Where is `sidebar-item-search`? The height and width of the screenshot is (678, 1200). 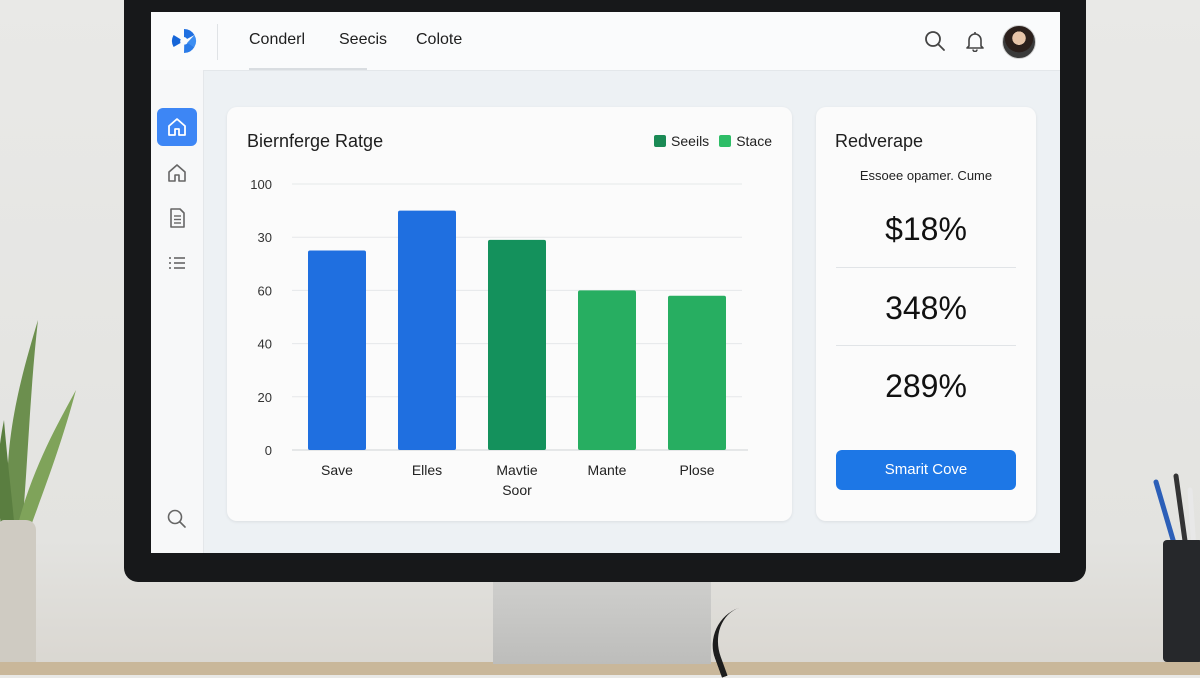 sidebar-item-search is located at coordinates (177, 519).